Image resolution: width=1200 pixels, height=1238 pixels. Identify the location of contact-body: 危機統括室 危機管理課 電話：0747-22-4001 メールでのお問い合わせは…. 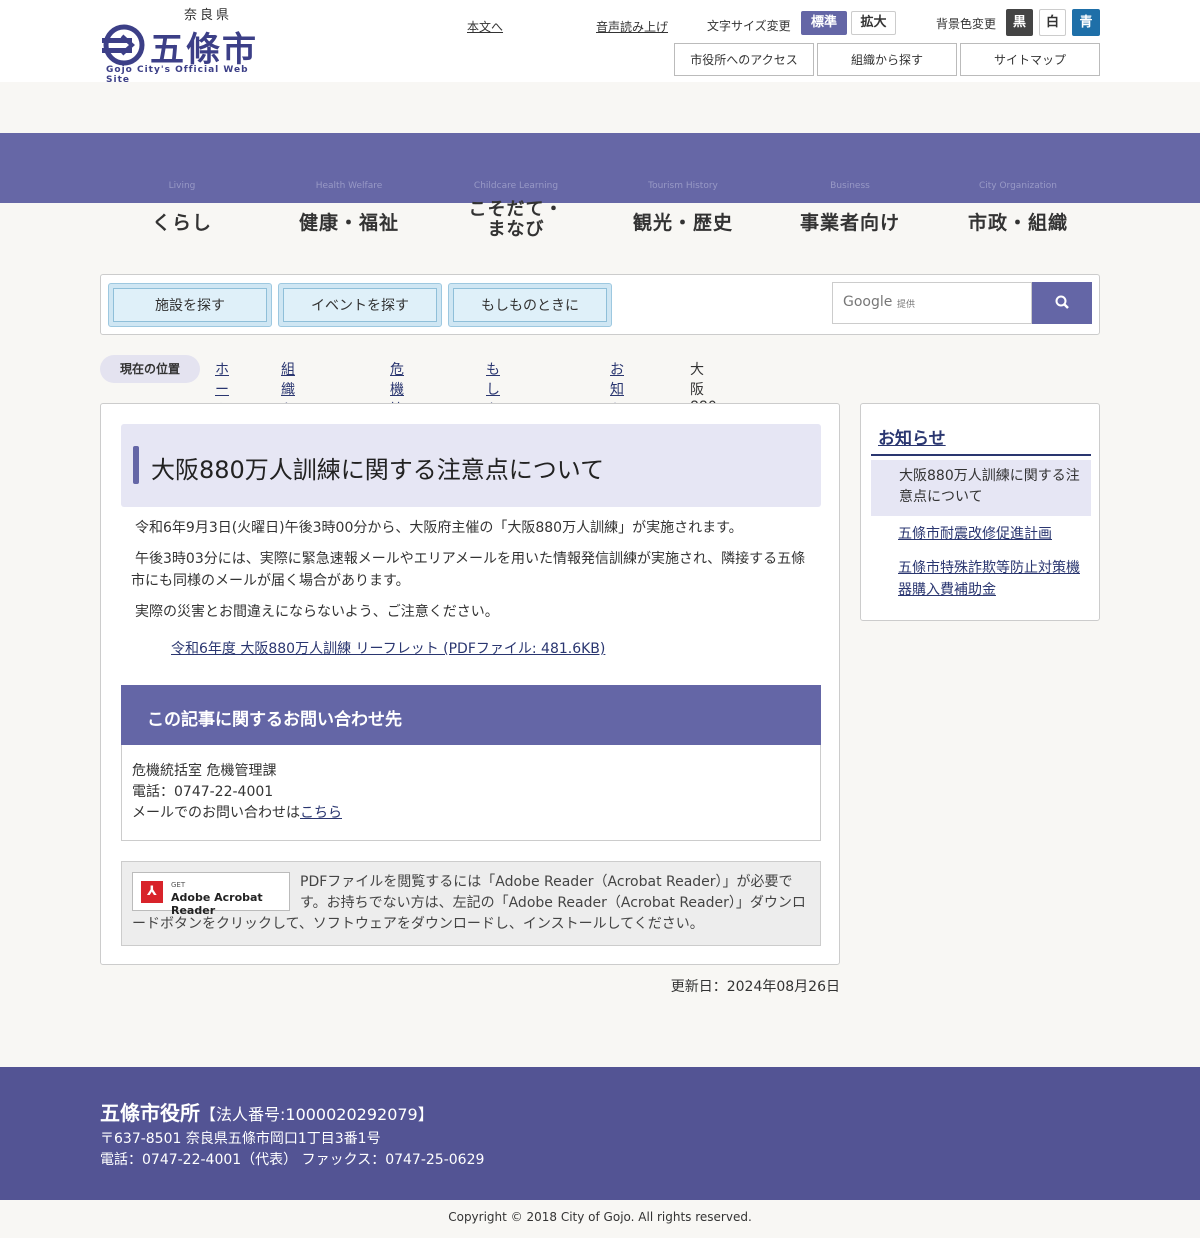
(471, 793).